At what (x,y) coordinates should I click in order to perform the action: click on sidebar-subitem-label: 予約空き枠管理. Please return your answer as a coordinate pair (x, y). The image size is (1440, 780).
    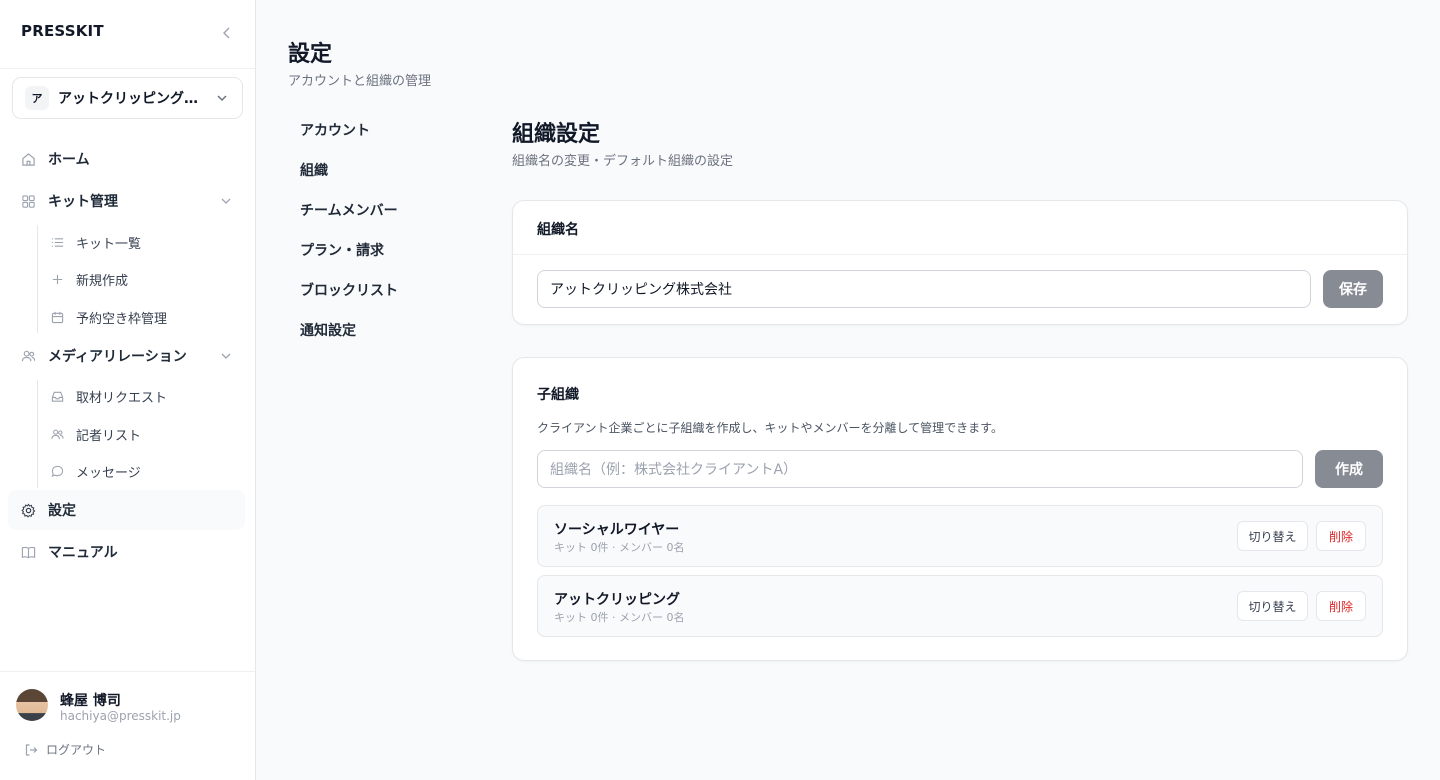
    Looking at the image, I should click on (122, 319).